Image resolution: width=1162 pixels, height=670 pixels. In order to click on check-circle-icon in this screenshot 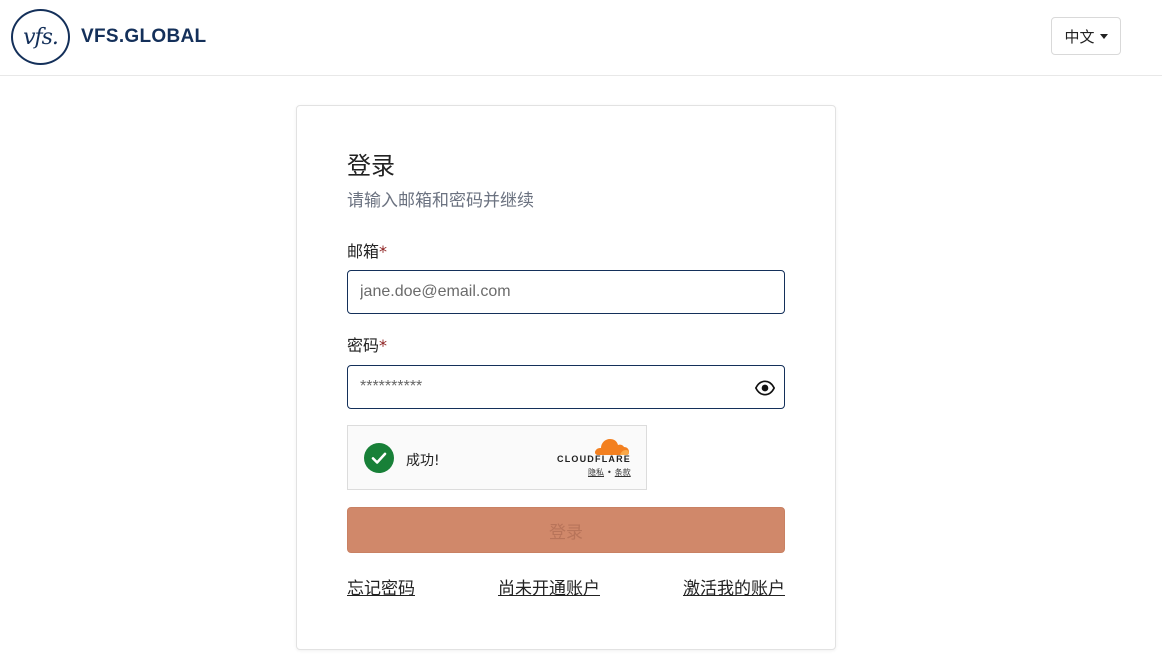, I will do `click(379, 458)`.